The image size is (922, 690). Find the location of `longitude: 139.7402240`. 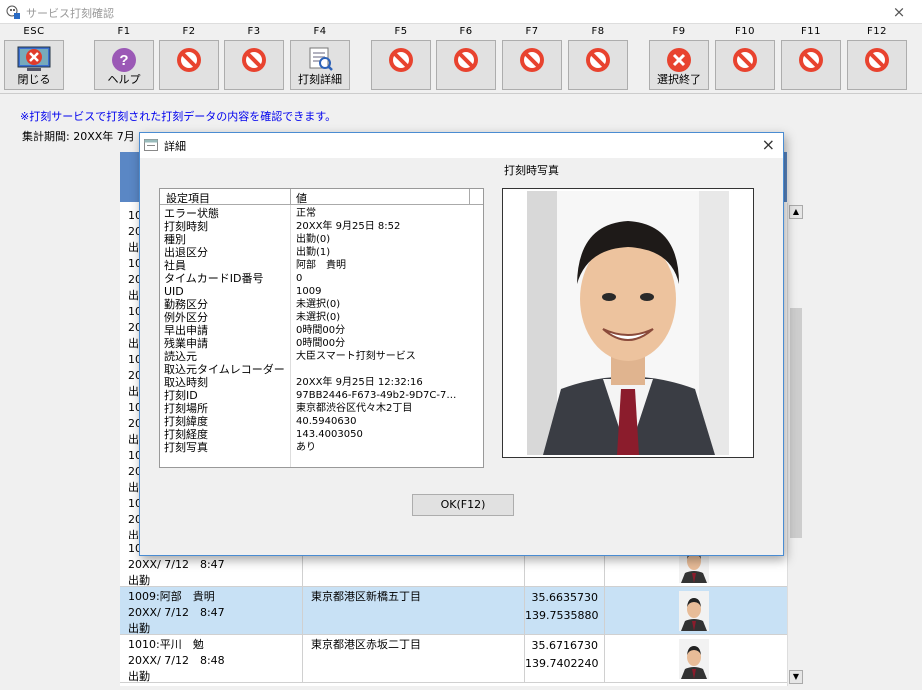

longitude: 139.7402240 is located at coordinates (562, 663).